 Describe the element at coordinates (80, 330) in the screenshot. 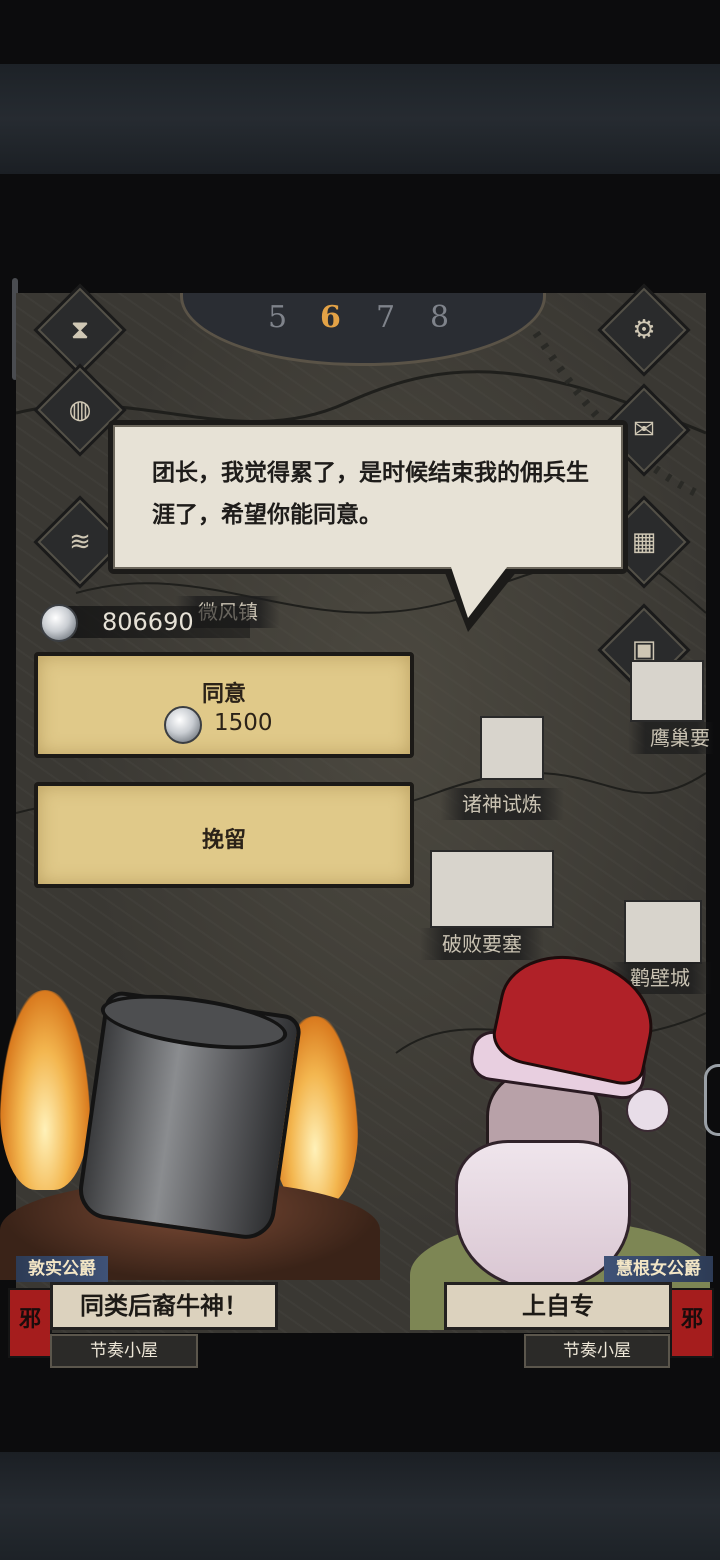

I see `hourglass-icon: ⧗` at that location.